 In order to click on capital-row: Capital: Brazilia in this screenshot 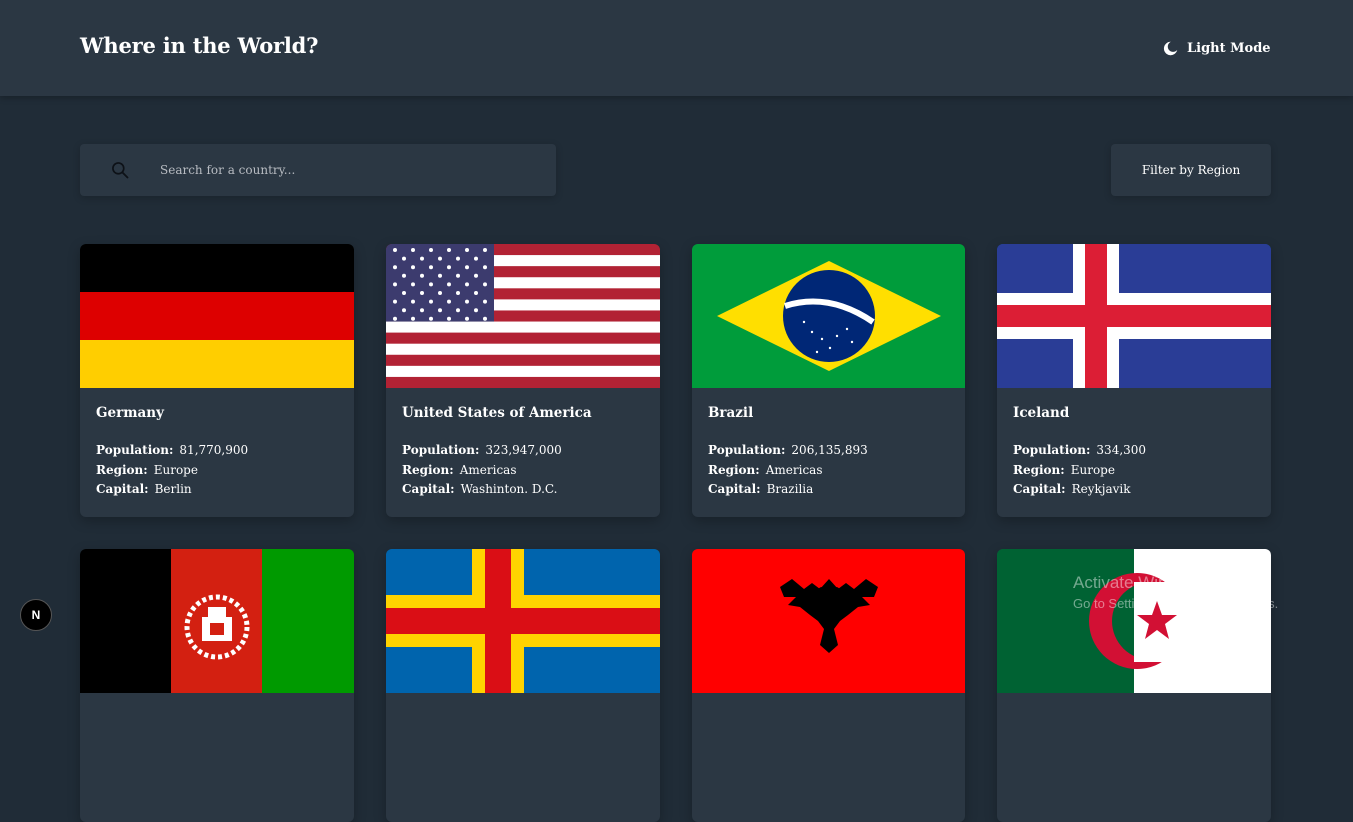, I will do `click(788, 490)`.